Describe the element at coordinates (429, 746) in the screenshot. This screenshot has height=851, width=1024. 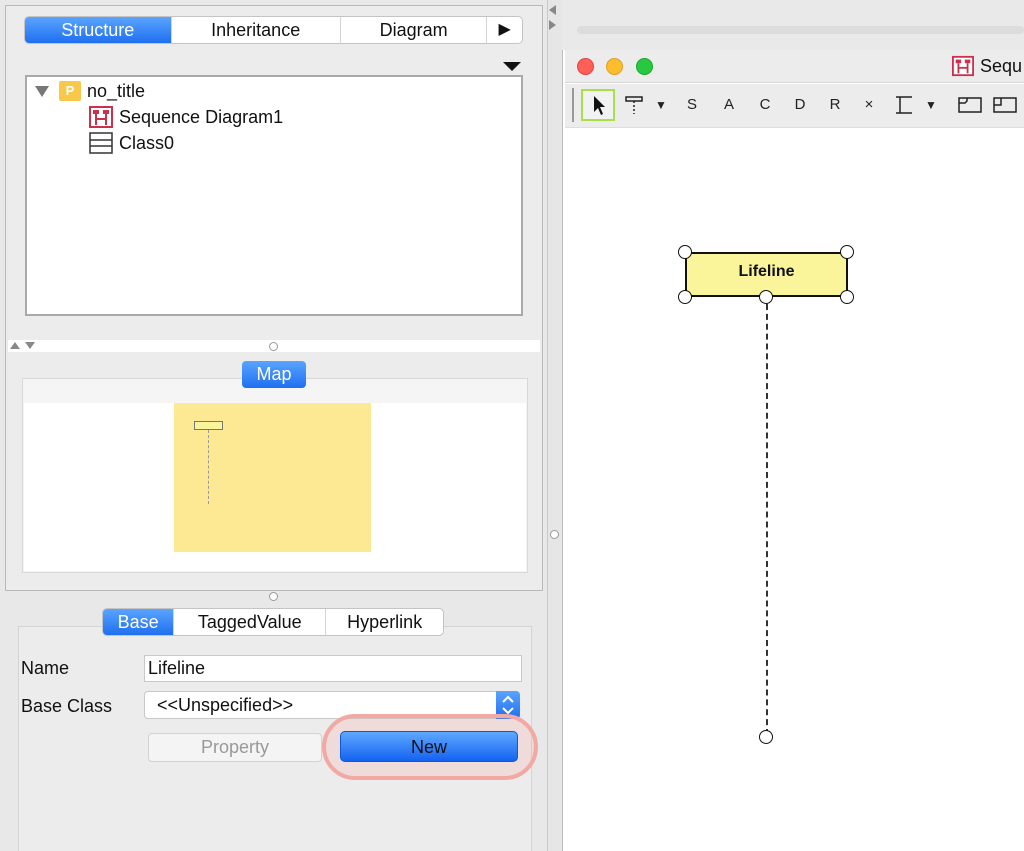
I see `new-button: New` at that location.